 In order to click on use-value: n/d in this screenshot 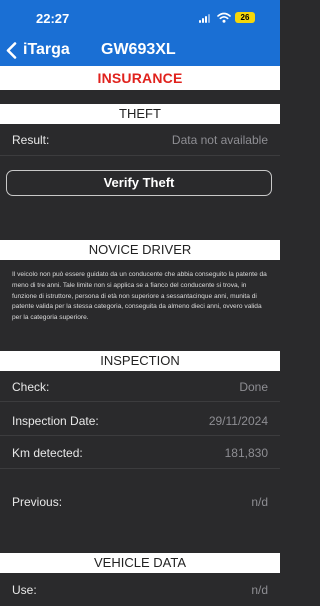, I will do `click(259, 590)`.